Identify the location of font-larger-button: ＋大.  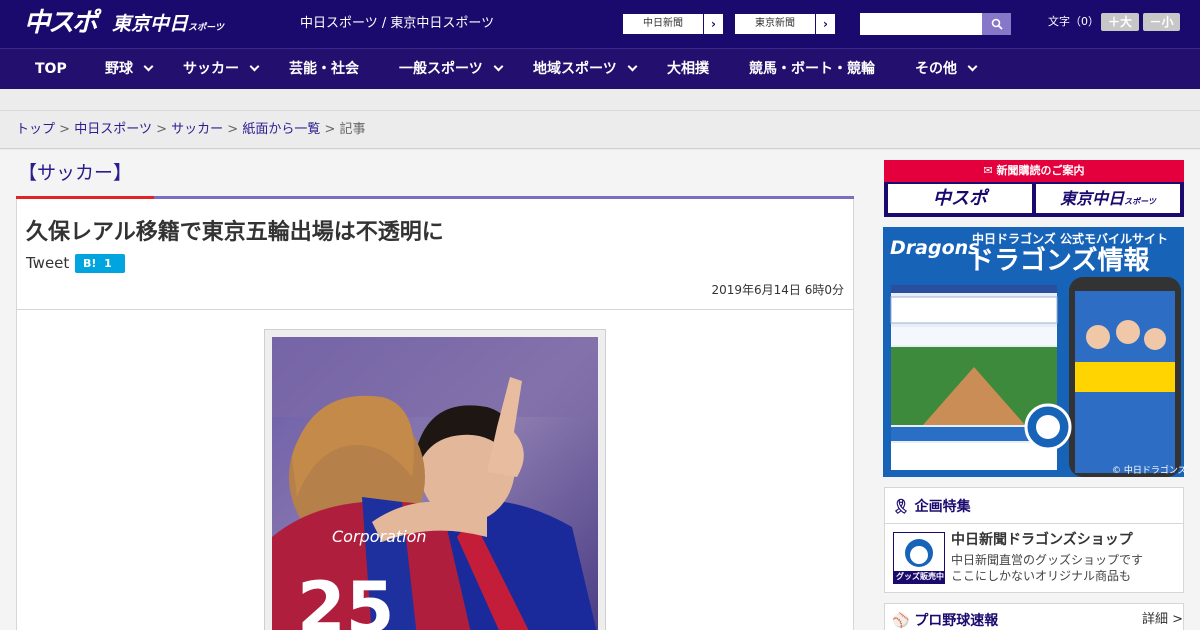
(1120, 22).